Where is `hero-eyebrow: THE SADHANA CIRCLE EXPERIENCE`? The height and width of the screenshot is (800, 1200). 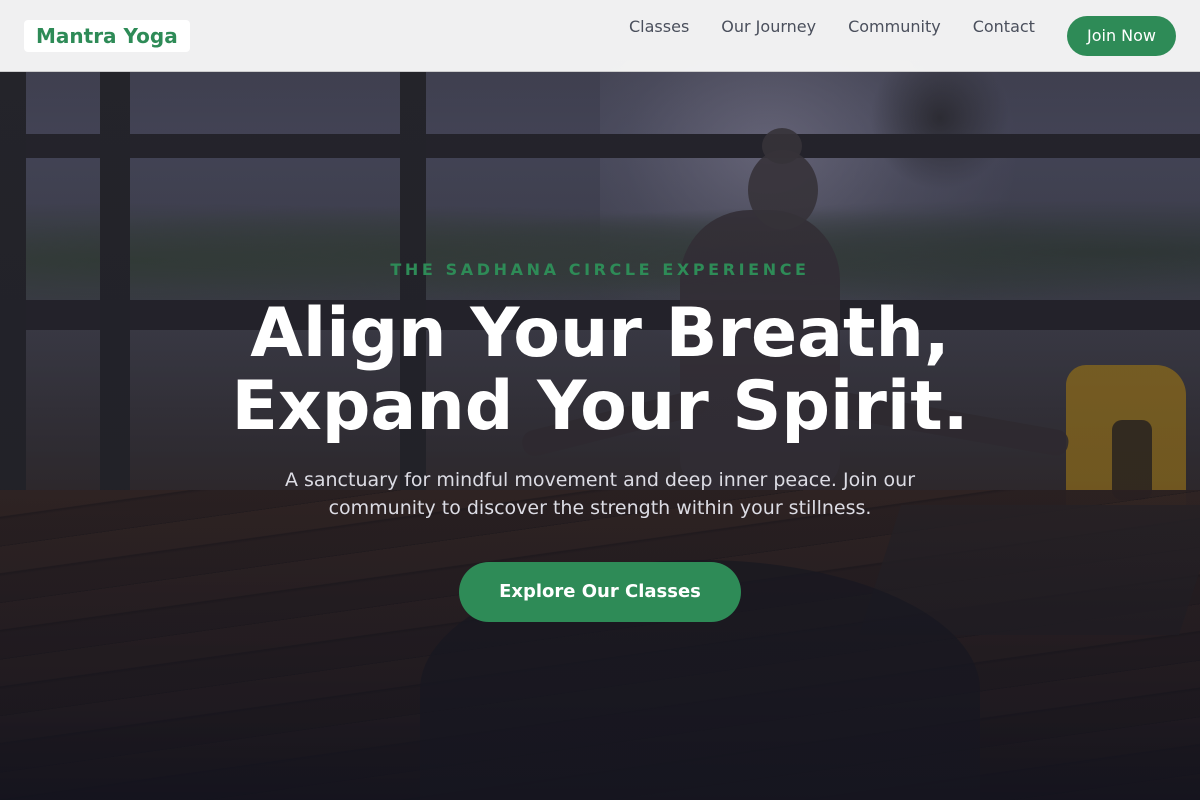
hero-eyebrow: THE SADHANA CIRCLE EXPERIENCE is located at coordinates (600, 269).